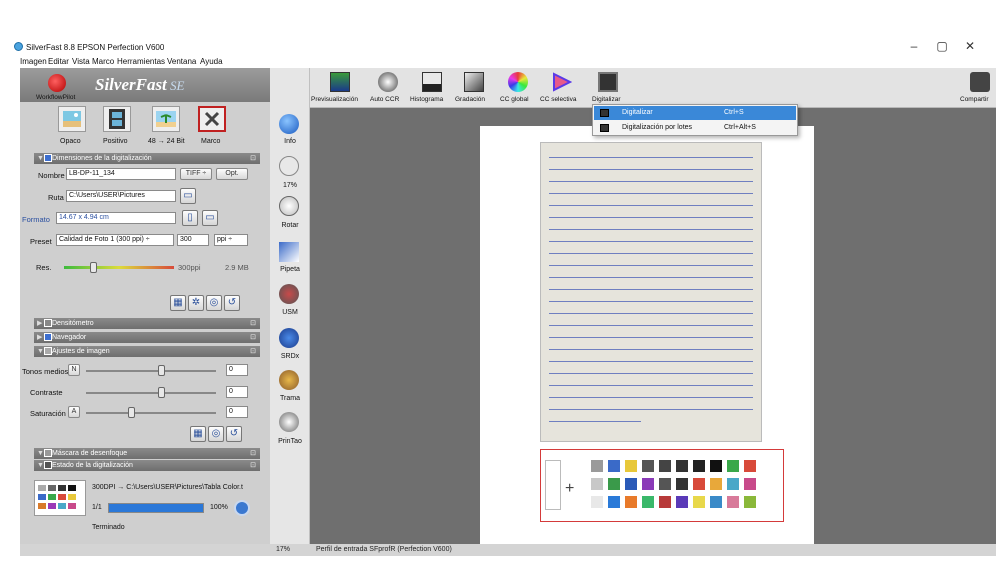 The width and height of the screenshot is (996, 572). Describe the element at coordinates (237, 412) in the screenshot. I see `saturation-value: 0` at that location.